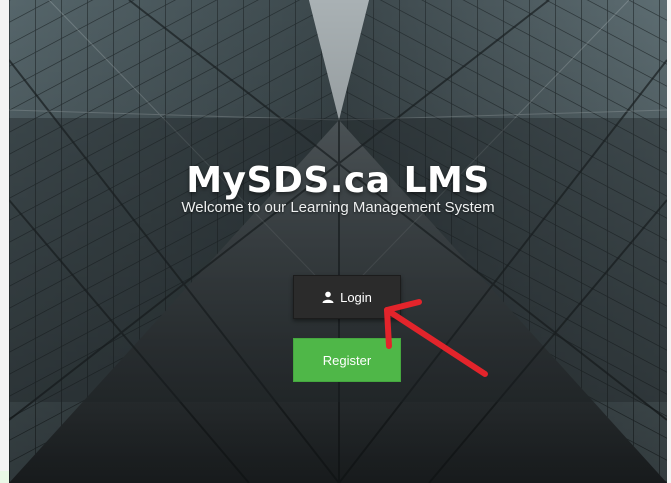  I want to click on register-button-label: Register, so click(347, 360).